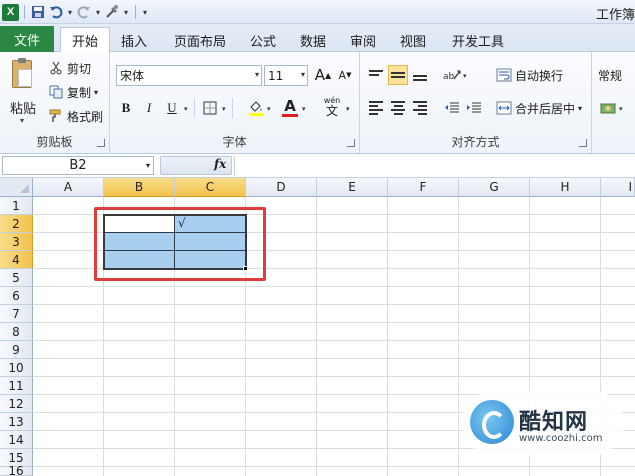  I want to click on column-header-g: G, so click(494, 187).